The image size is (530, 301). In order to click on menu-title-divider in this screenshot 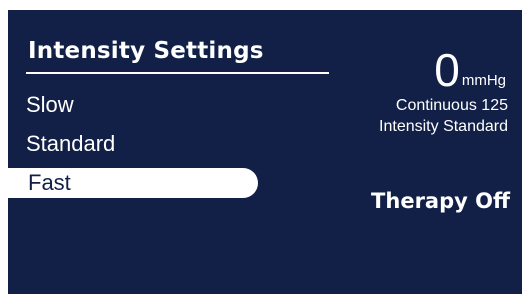, I will do `click(177, 73)`.